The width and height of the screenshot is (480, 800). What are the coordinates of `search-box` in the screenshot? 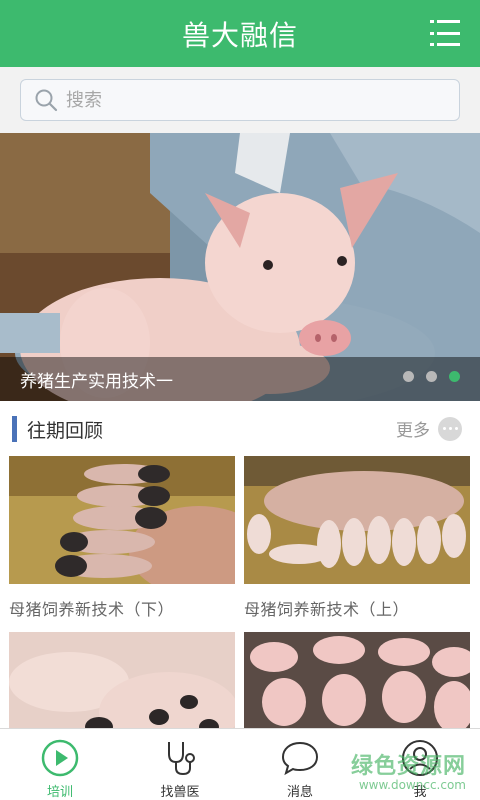 It's located at (240, 100).